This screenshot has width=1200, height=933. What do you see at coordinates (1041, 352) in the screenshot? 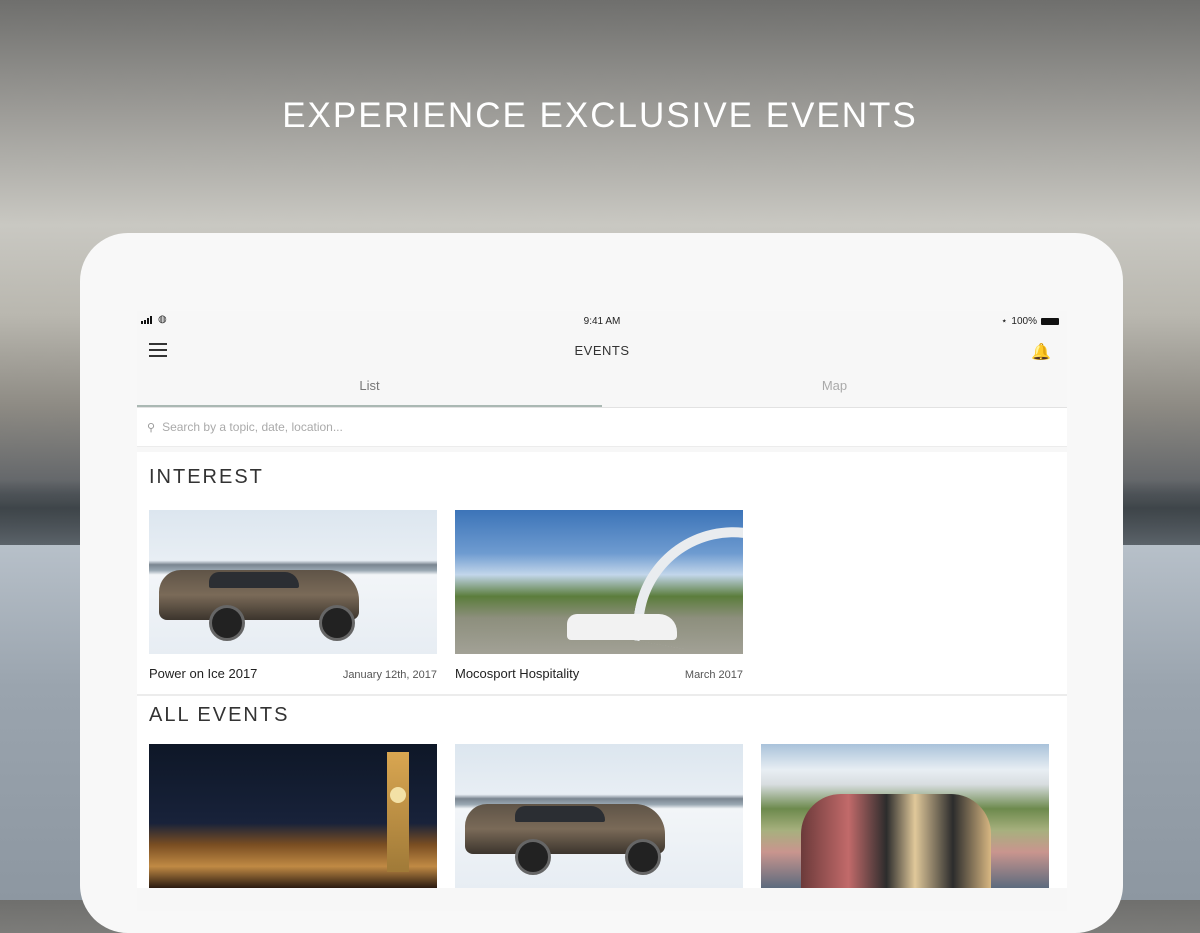
I see `bell-icon: 🔔` at bounding box center [1041, 352].